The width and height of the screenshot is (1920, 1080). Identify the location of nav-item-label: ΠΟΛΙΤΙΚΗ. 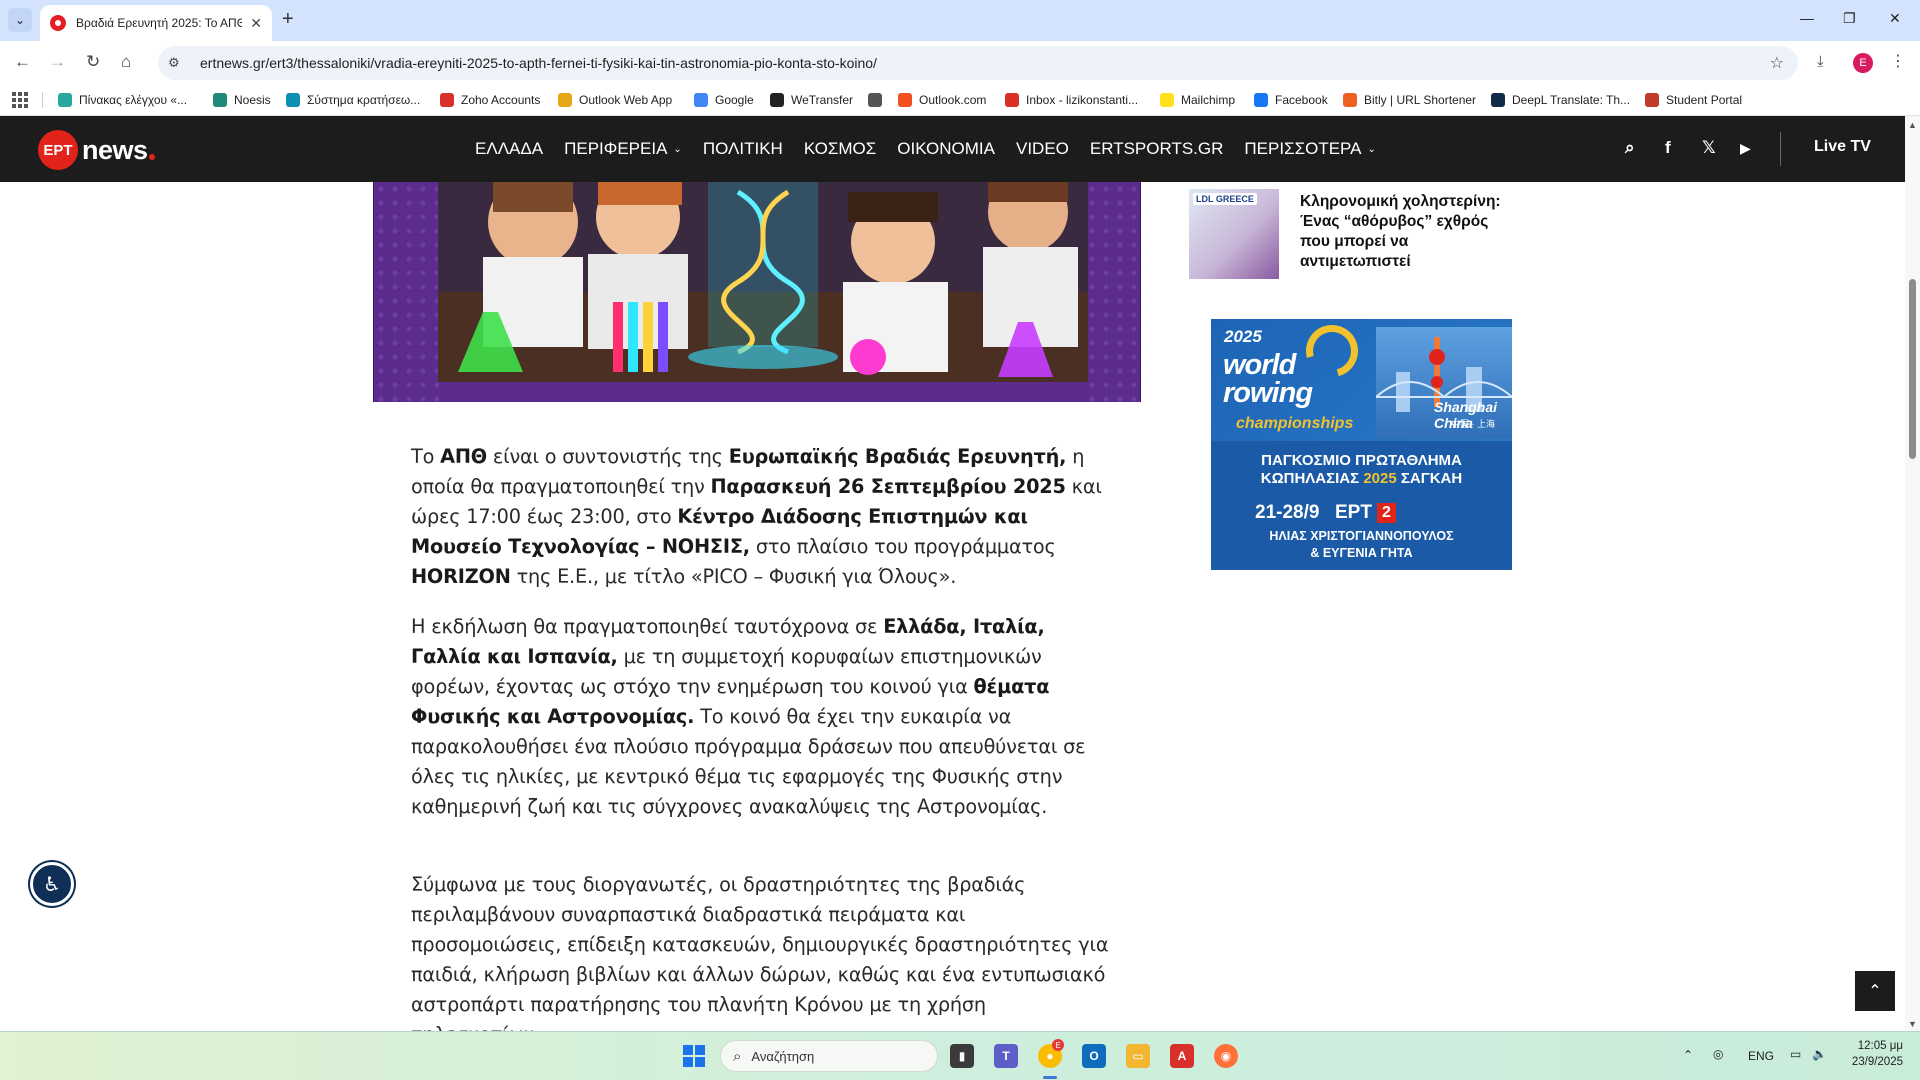
(742, 148).